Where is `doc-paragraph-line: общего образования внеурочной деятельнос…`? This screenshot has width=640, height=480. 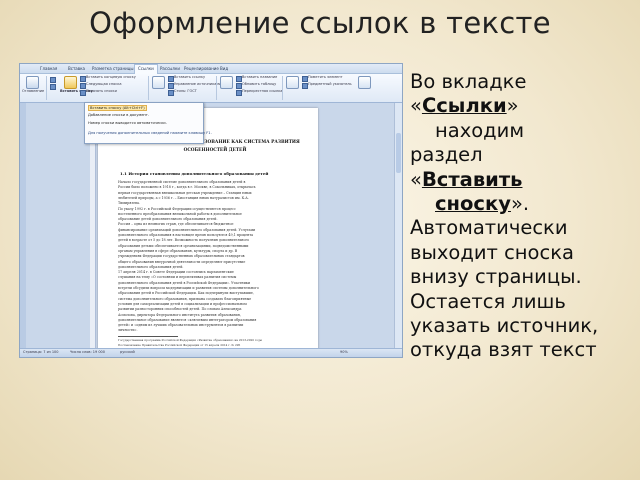
doc-paragraph-line: общего образования внеурочной деятельнос… is located at coordinates (182, 261).